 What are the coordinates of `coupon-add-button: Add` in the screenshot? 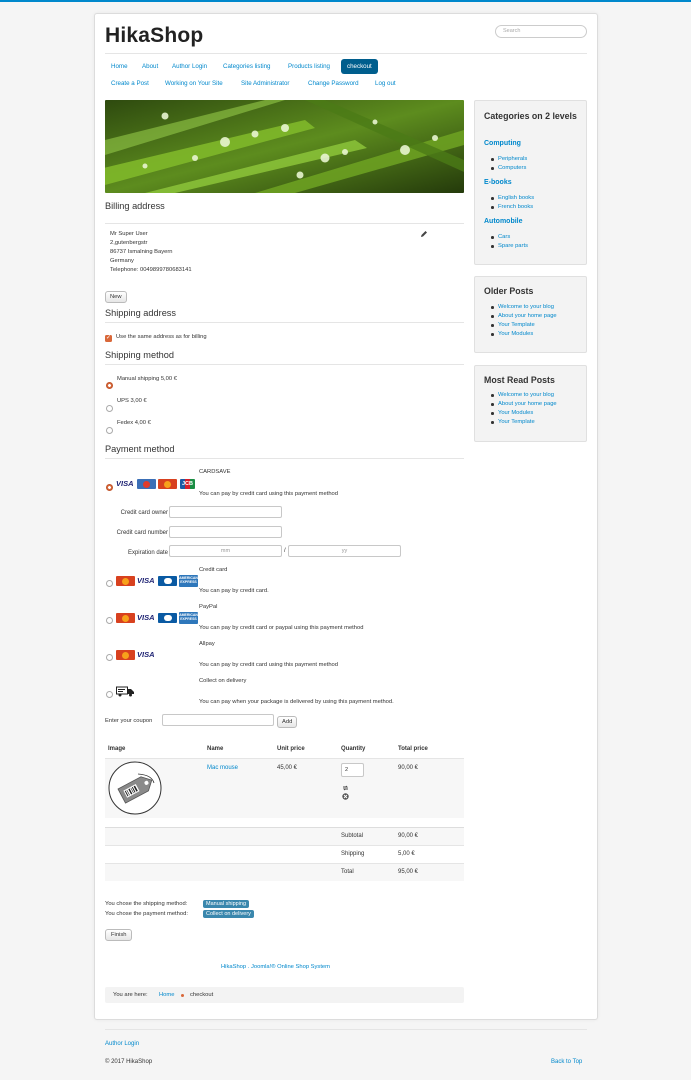 It's located at (287, 722).